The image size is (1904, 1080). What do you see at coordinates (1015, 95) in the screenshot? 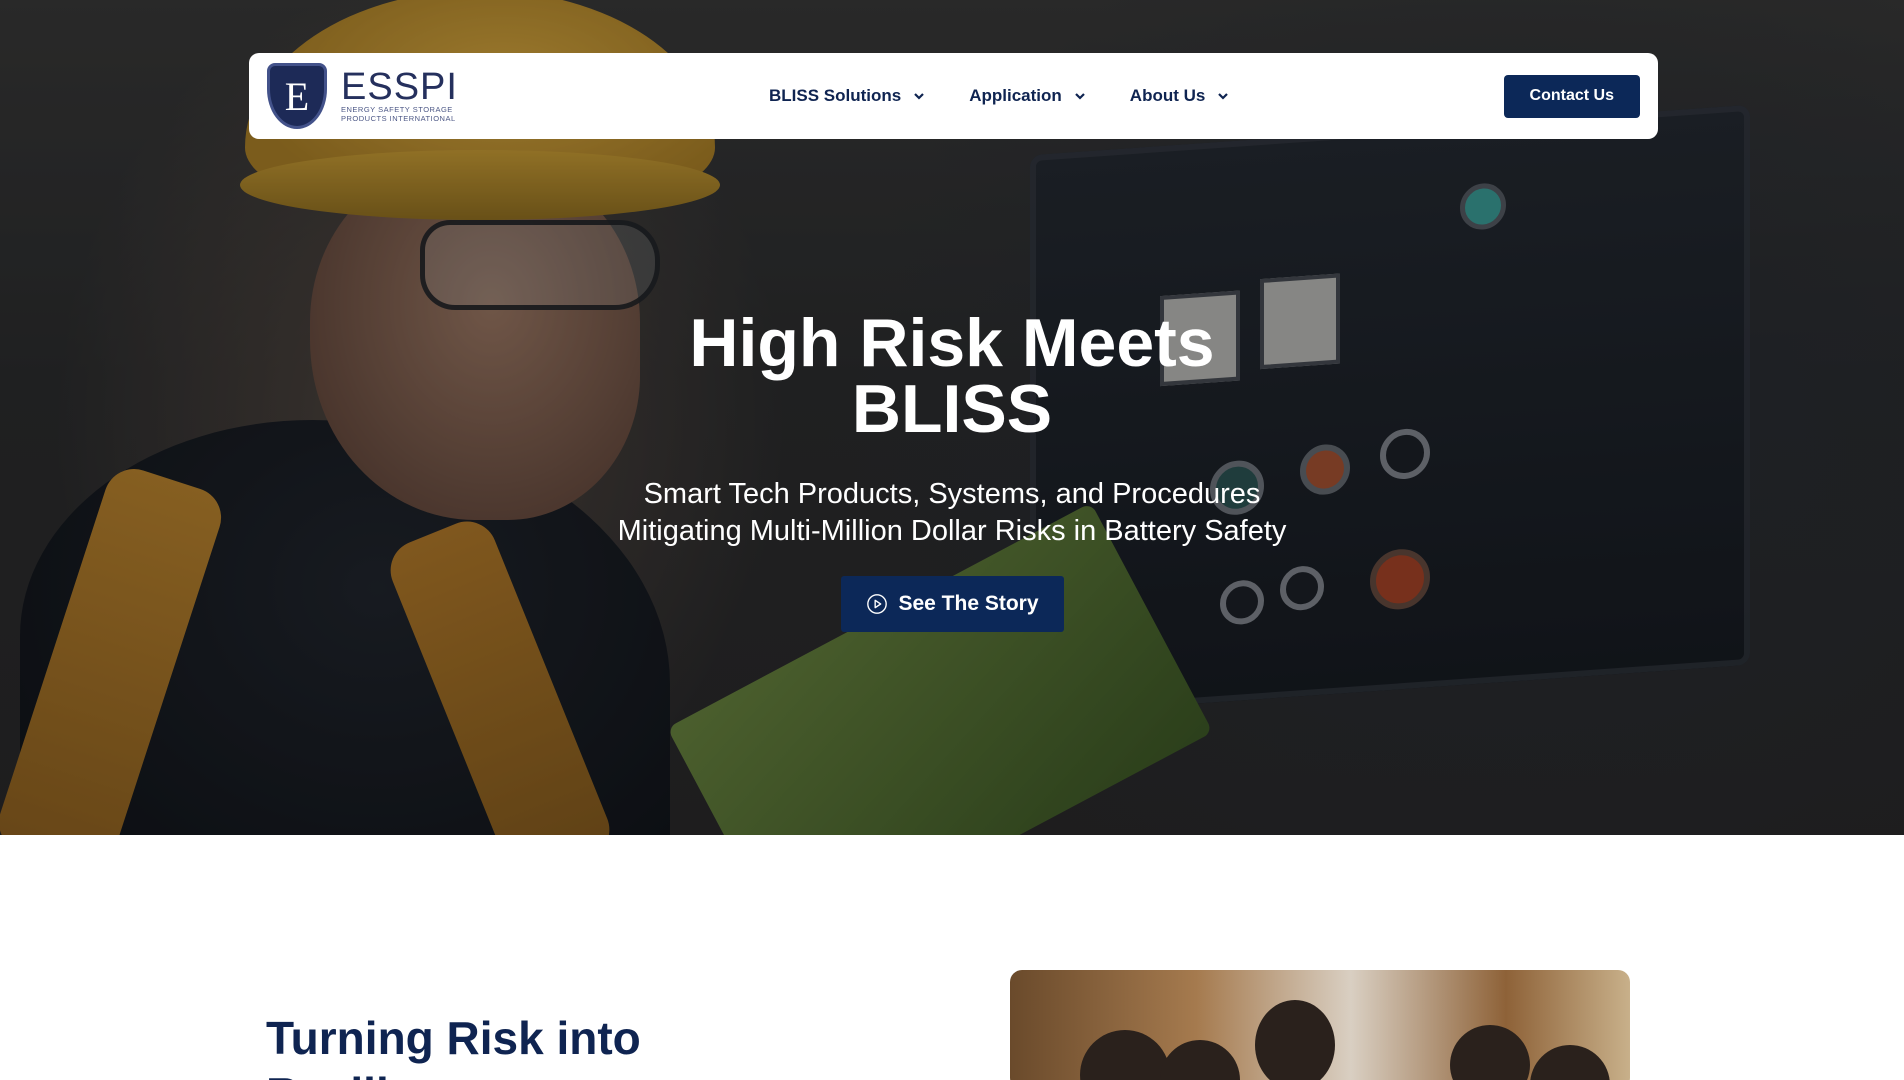
I see `nav-item-label: Application` at bounding box center [1015, 95].